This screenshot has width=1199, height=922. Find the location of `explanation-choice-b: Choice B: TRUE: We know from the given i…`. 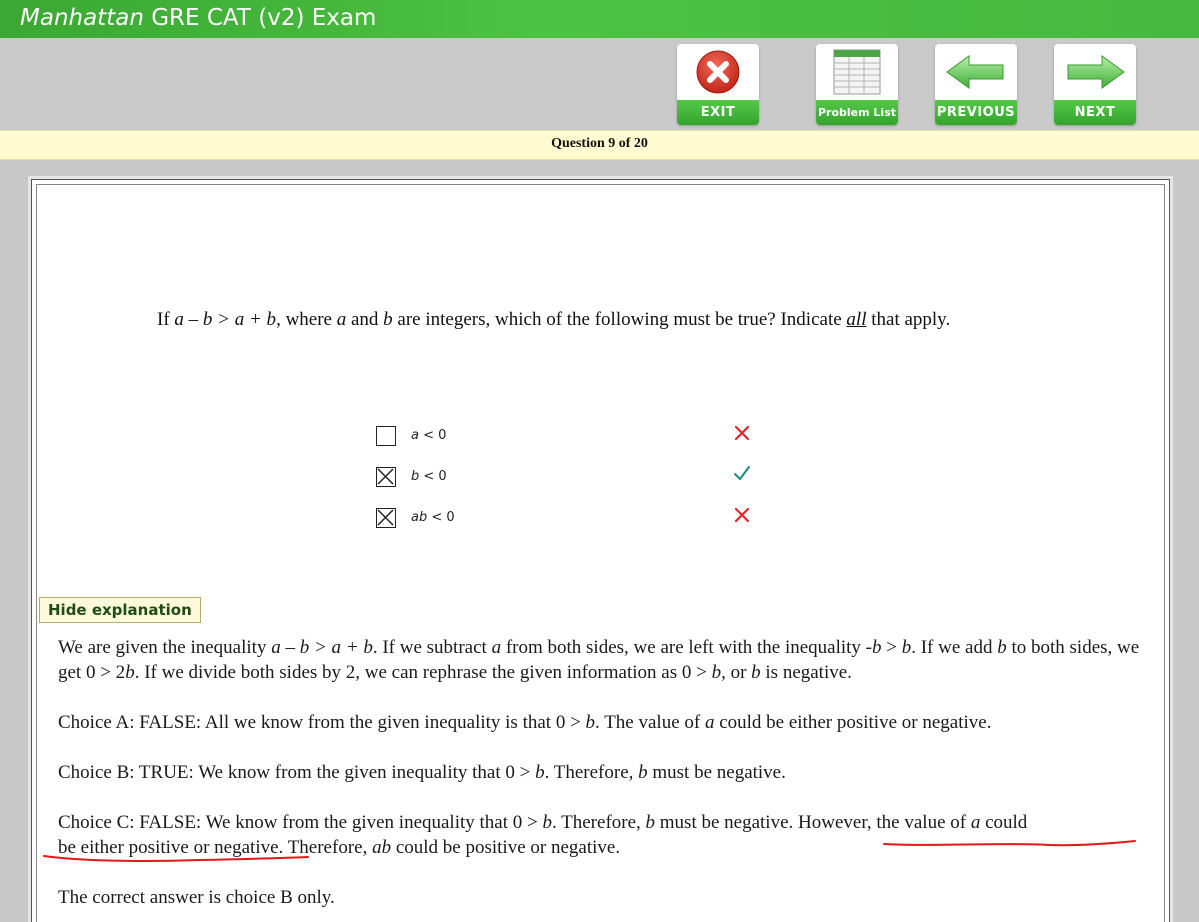

explanation-choice-b: Choice B: TRUE: We know from the given i… is located at coordinates (422, 772).